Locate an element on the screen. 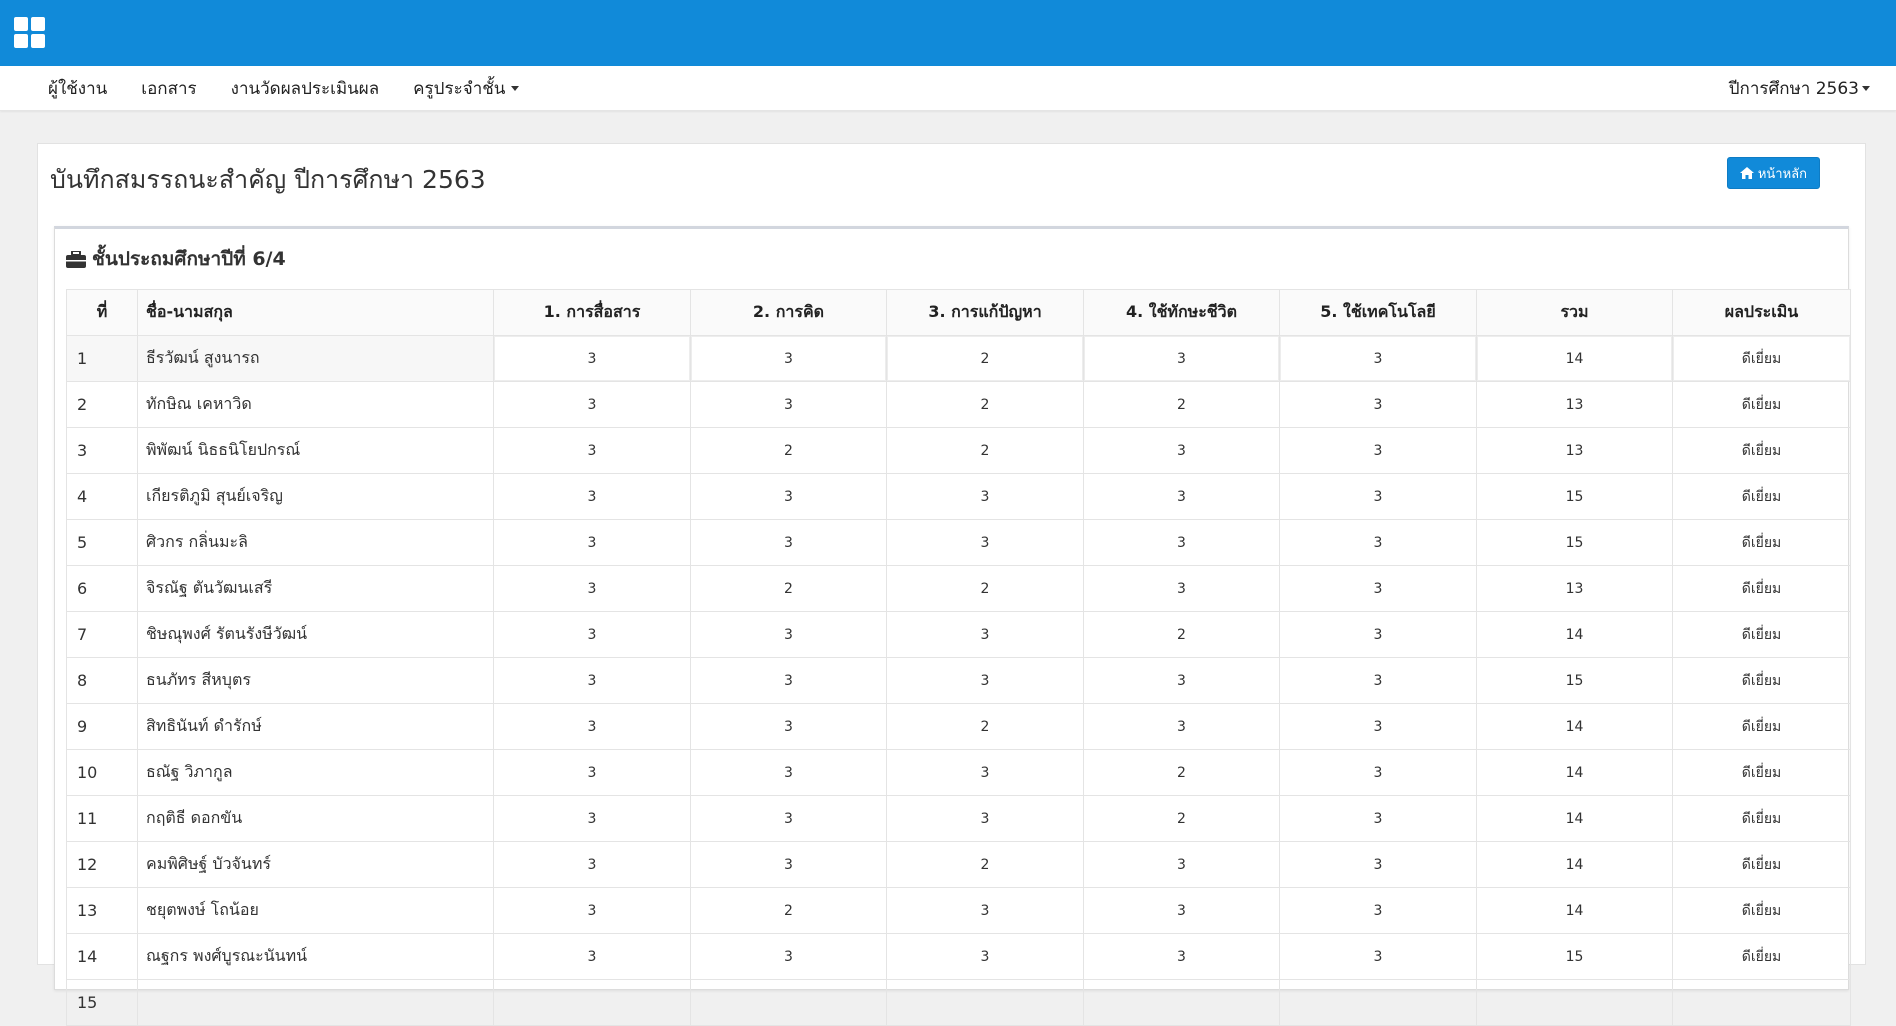 Image resolution: width=1896 pixels, height=1026 pixels. cell-no: 2 is located at coordinates (102, 404).